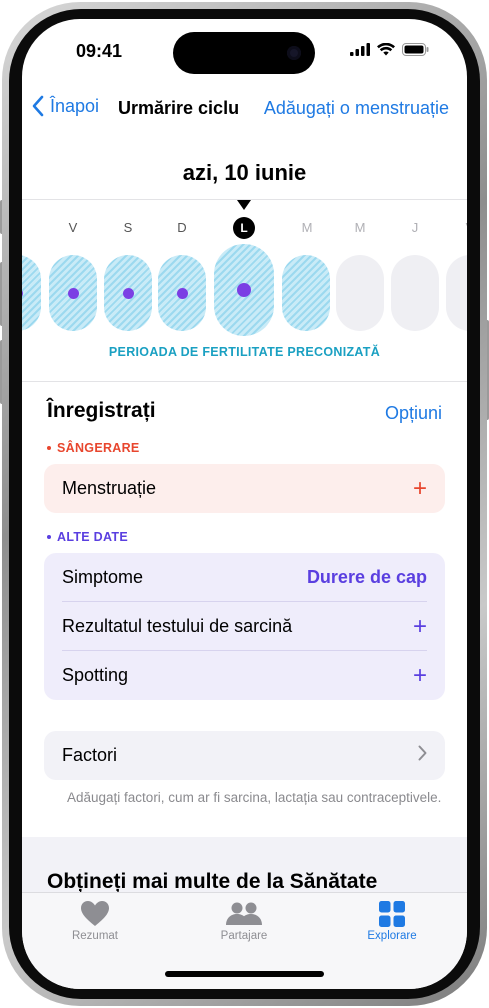  I want to click on divider, so click(244, 381).